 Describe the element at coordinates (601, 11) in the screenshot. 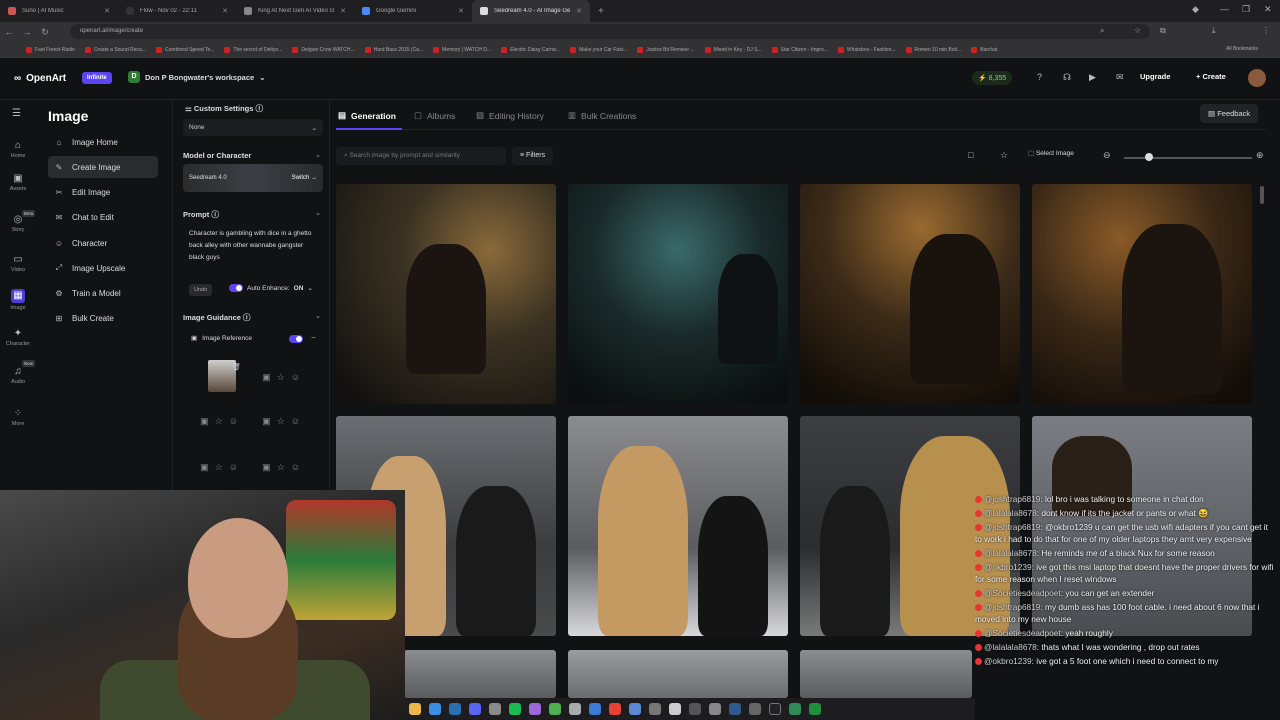

I see `new-tab-button: +` at that location.